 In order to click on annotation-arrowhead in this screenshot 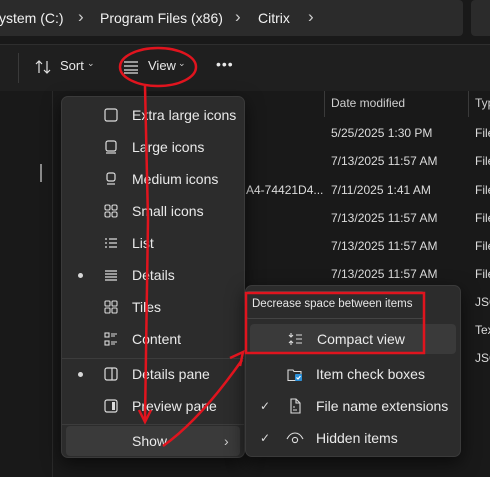, I will do `click(237, 358)`.